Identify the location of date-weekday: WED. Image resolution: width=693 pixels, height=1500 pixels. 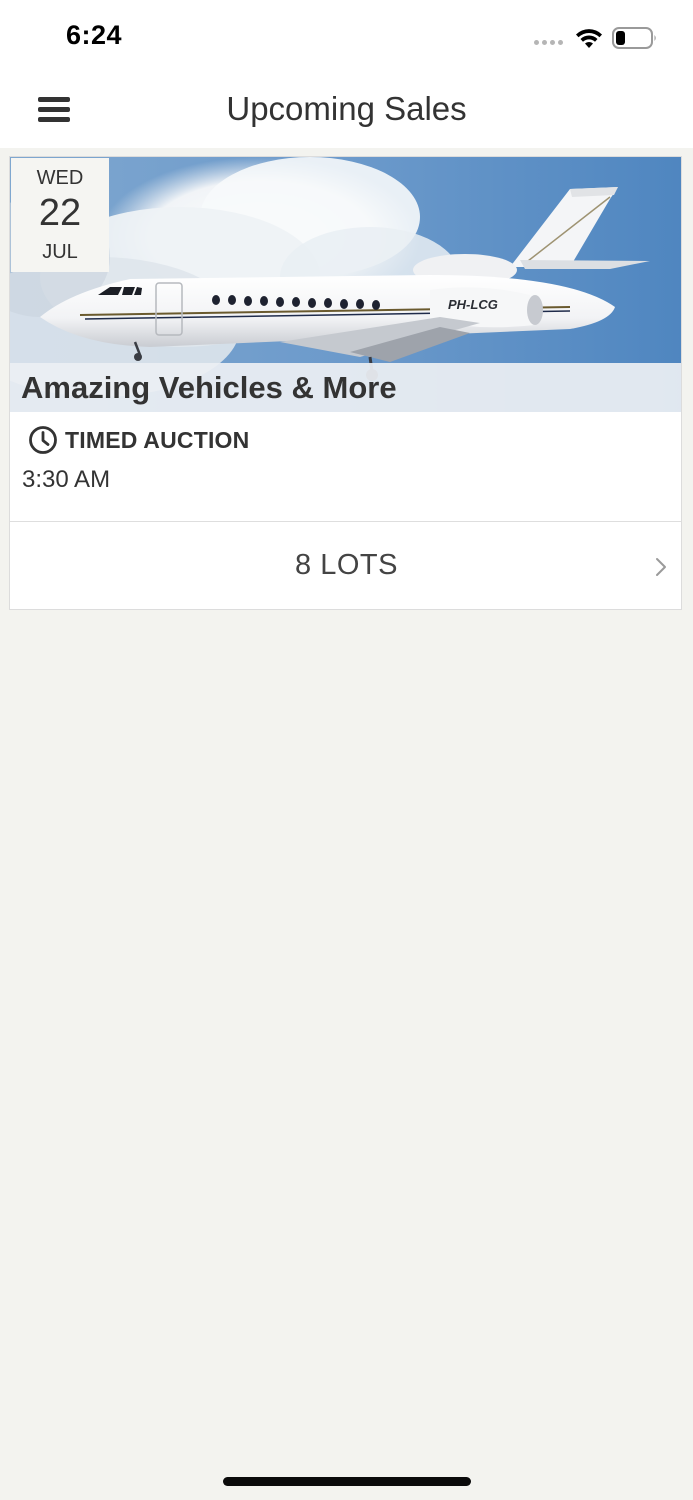
(60, 178).